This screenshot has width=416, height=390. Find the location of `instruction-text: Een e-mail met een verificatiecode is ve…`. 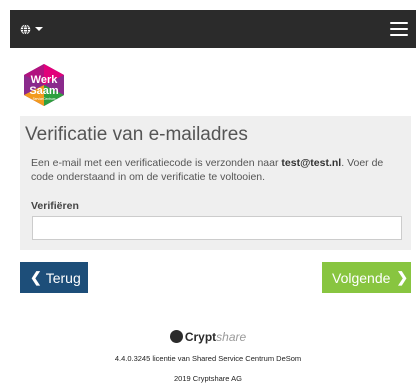

instruction-text: Een e-mail met een verificatiecode is ve… is located at coordinates (217, 170).